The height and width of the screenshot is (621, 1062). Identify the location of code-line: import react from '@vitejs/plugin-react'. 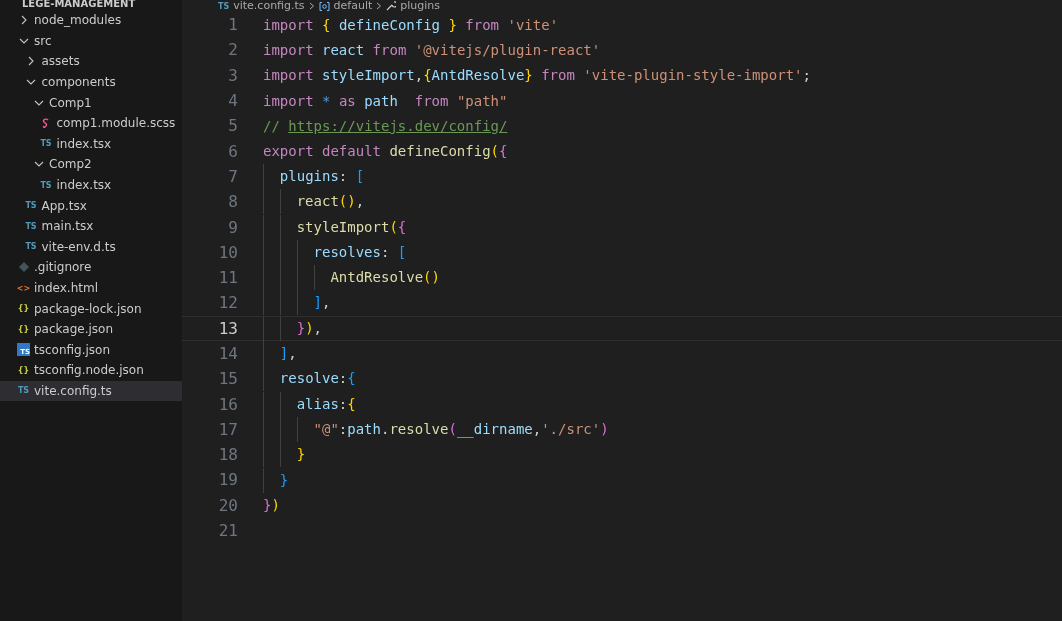
(432, 49).